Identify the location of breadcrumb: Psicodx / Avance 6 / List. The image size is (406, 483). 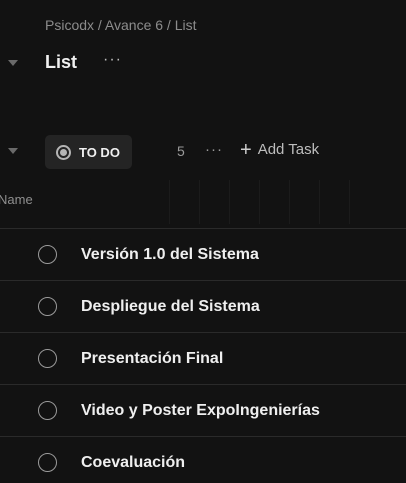
(121, 25).